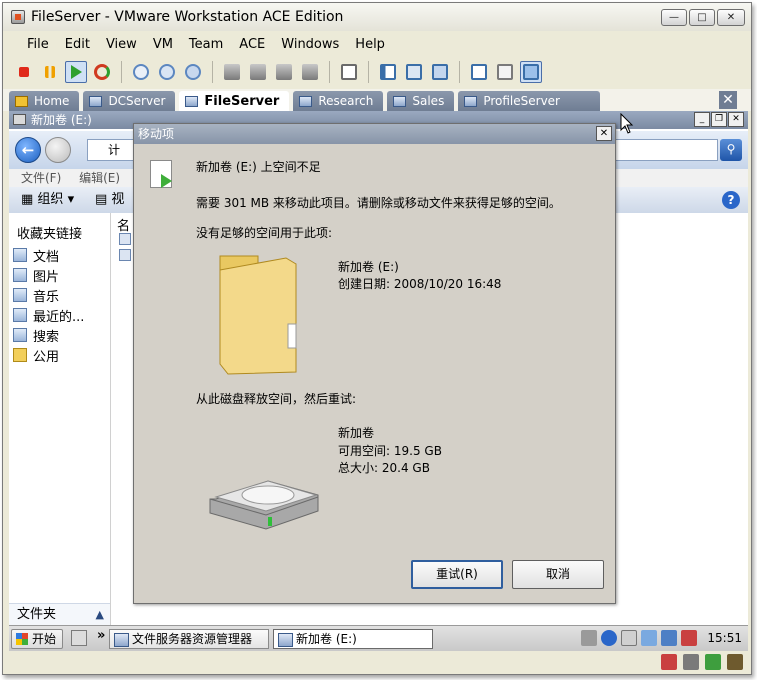  I want to click on dialog-title: 移动项, so click(156, 134).